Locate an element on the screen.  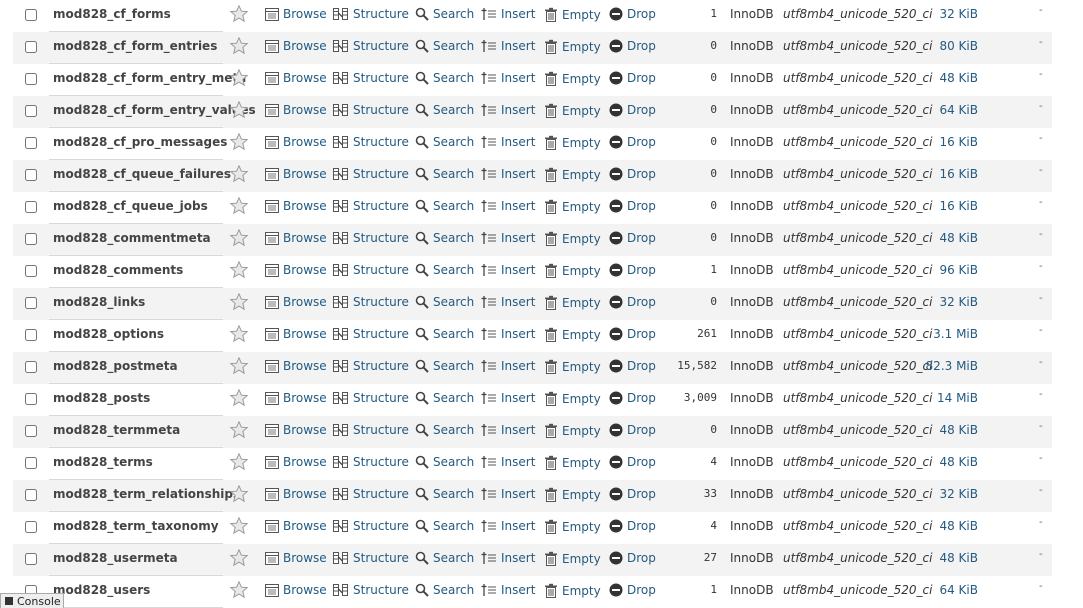
table-name-link: mod828_commentmeta is located at coordinates (132, 238).